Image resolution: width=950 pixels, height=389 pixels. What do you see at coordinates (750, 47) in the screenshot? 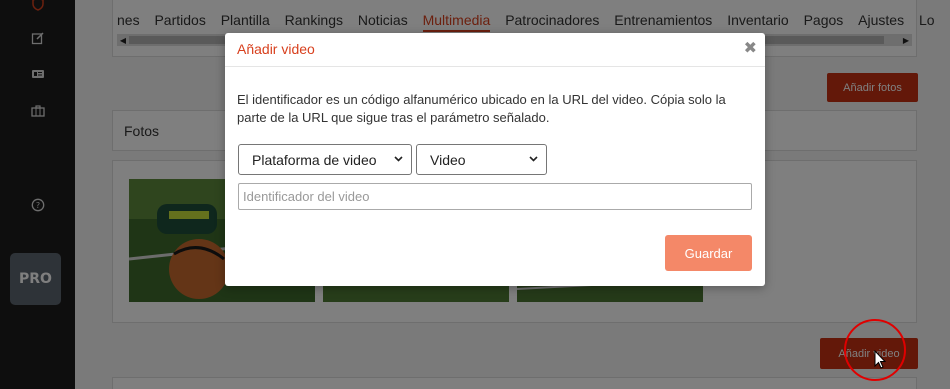
I see `close-icon: ✖` at bounding box center [750, 47].